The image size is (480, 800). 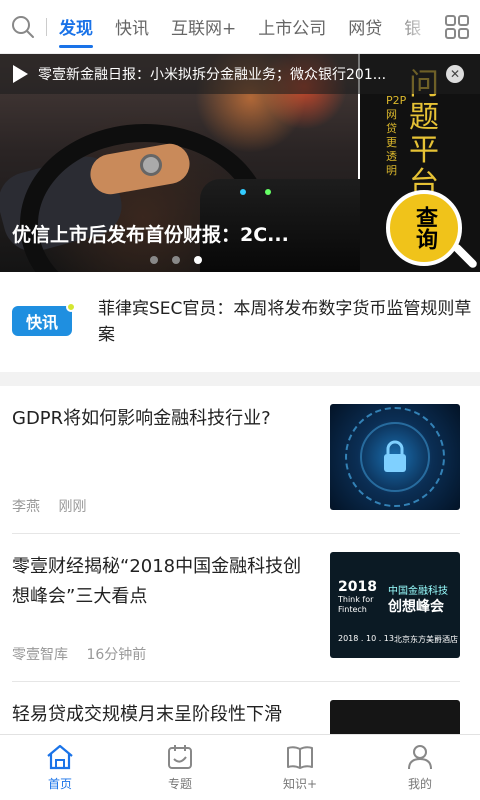 I want to click on flash-text: 菲律宾SEC官员：本周将发布数字货币监管规则草案, so click(x=288, y=322).